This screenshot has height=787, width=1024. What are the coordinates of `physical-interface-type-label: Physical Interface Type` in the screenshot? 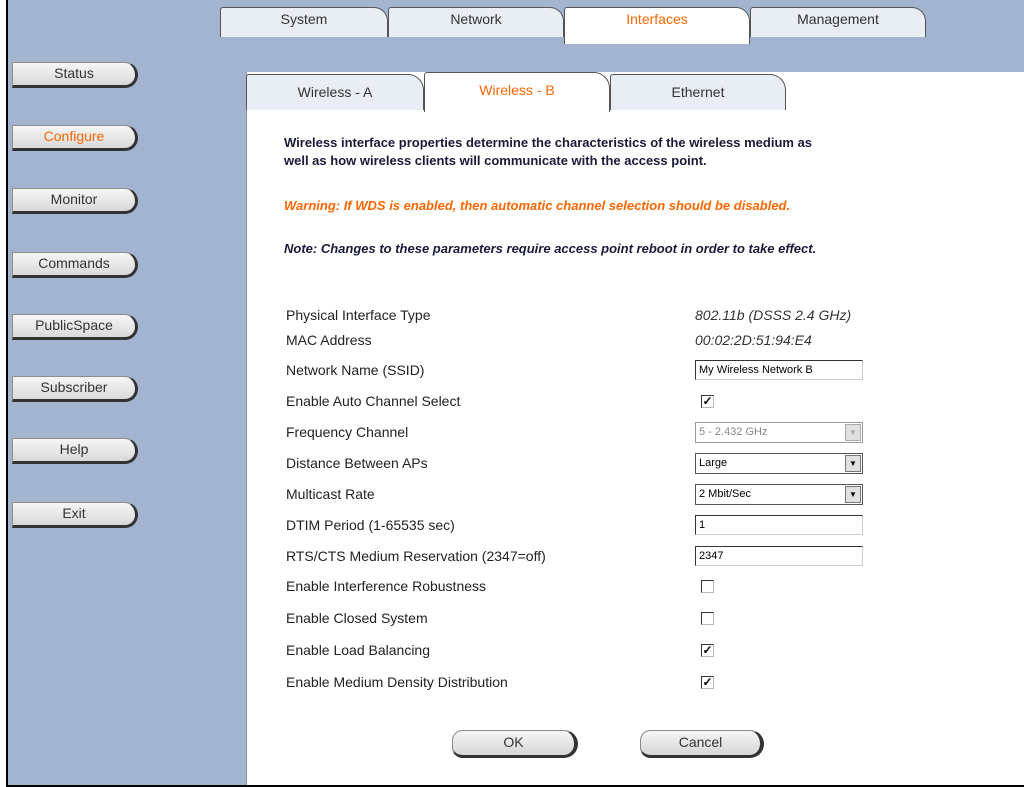 It's located at (358, 315).